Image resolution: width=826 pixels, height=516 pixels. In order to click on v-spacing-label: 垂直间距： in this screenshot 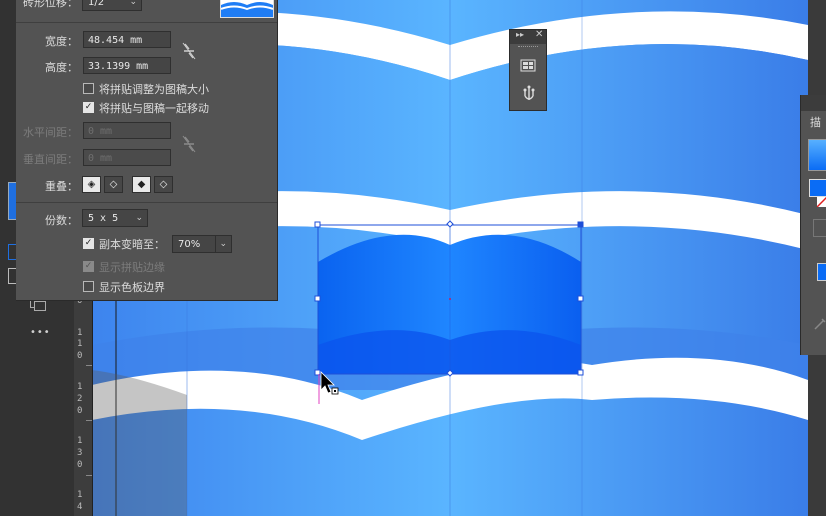, I will do `click(50, 159)`.